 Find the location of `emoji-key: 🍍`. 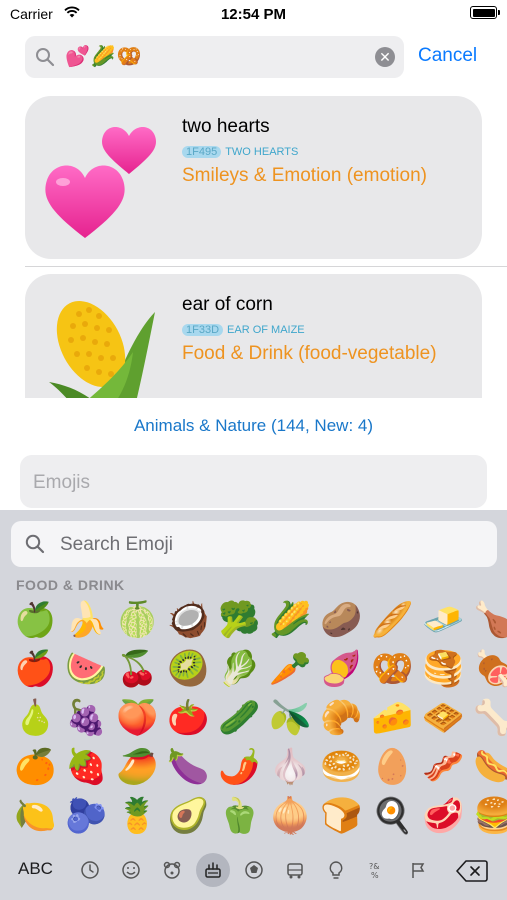

emoji-key: 🍍 is located at coordinates (137, 815).